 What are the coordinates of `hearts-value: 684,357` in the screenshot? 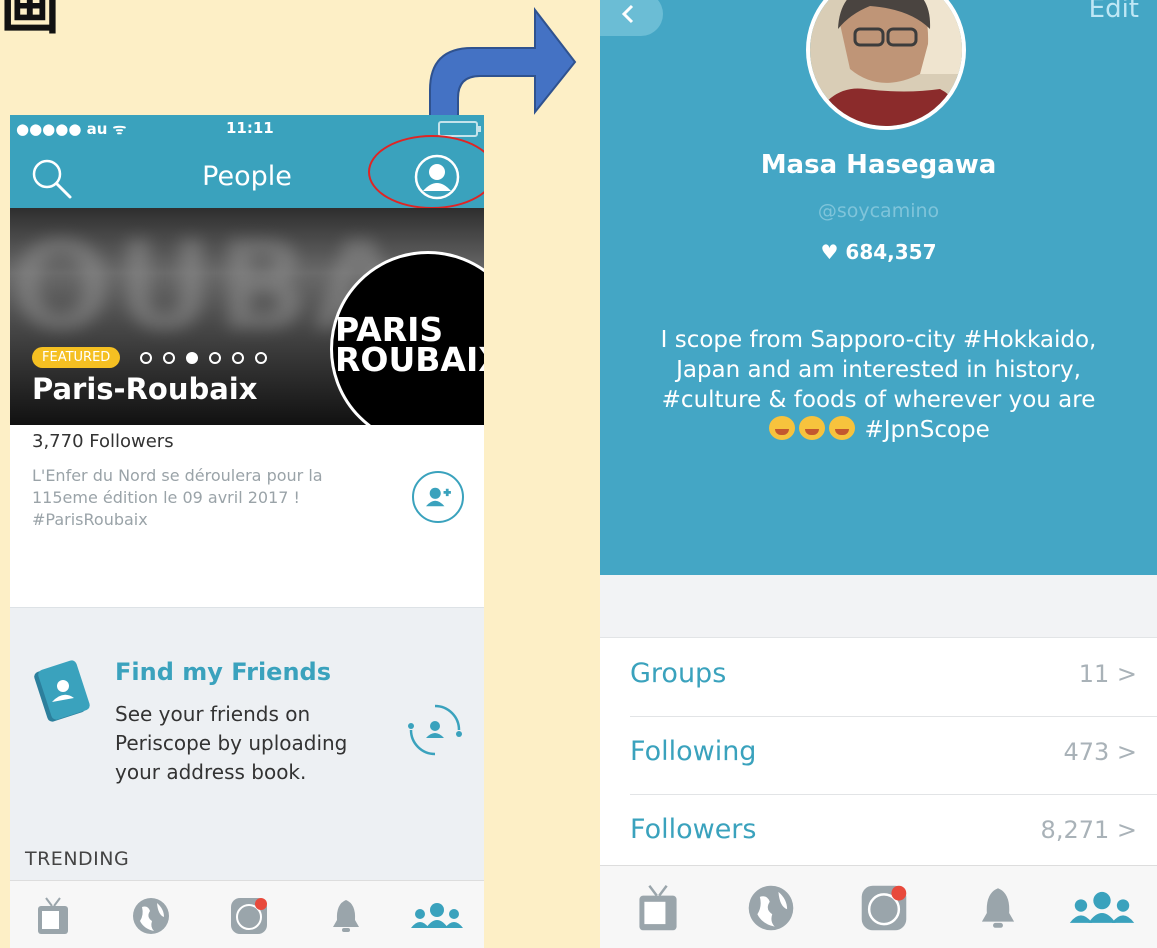 It's located at (891, 252).